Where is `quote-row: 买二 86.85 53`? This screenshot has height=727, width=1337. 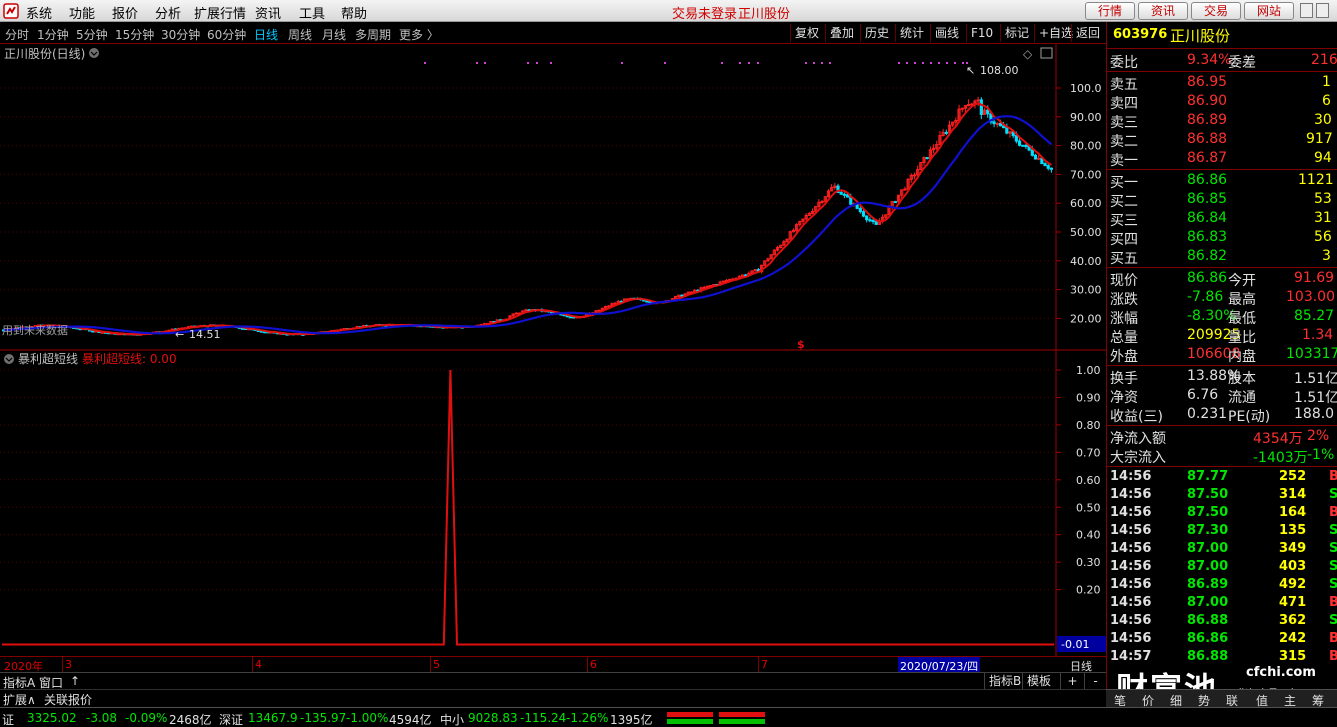 quote-row: 买二 86.85 53 is located at coordinates (1222, 200).